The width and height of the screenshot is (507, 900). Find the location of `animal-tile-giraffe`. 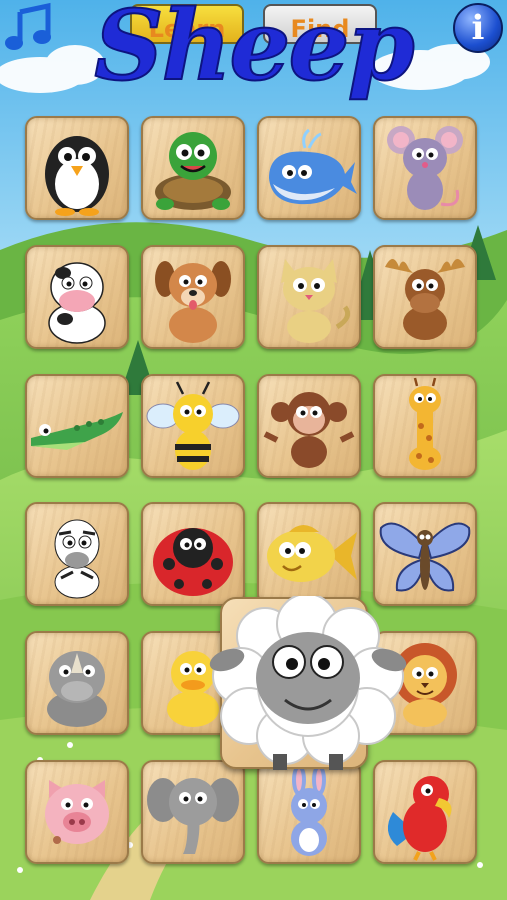

animal-tile-giraffe is located at coordinates (425, 426).